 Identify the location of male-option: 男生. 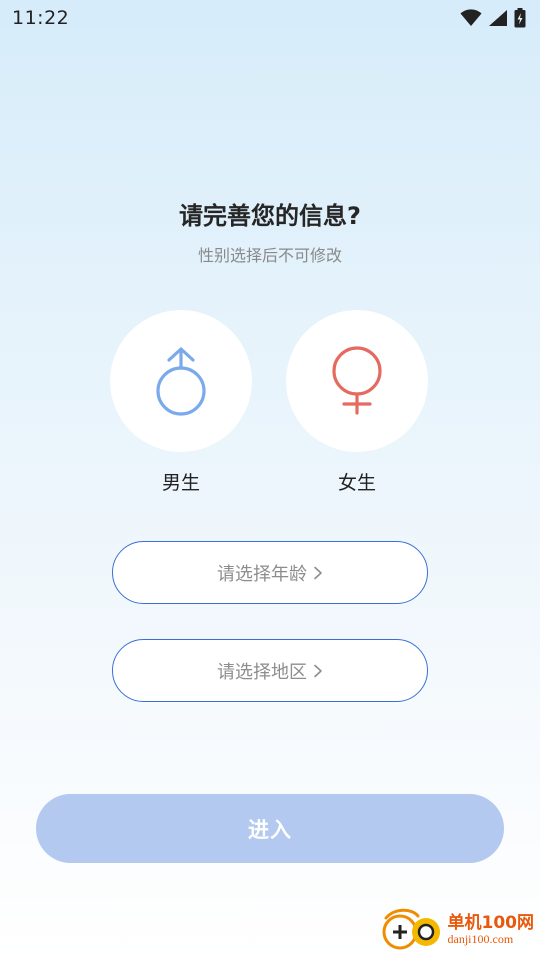
(181, 405).